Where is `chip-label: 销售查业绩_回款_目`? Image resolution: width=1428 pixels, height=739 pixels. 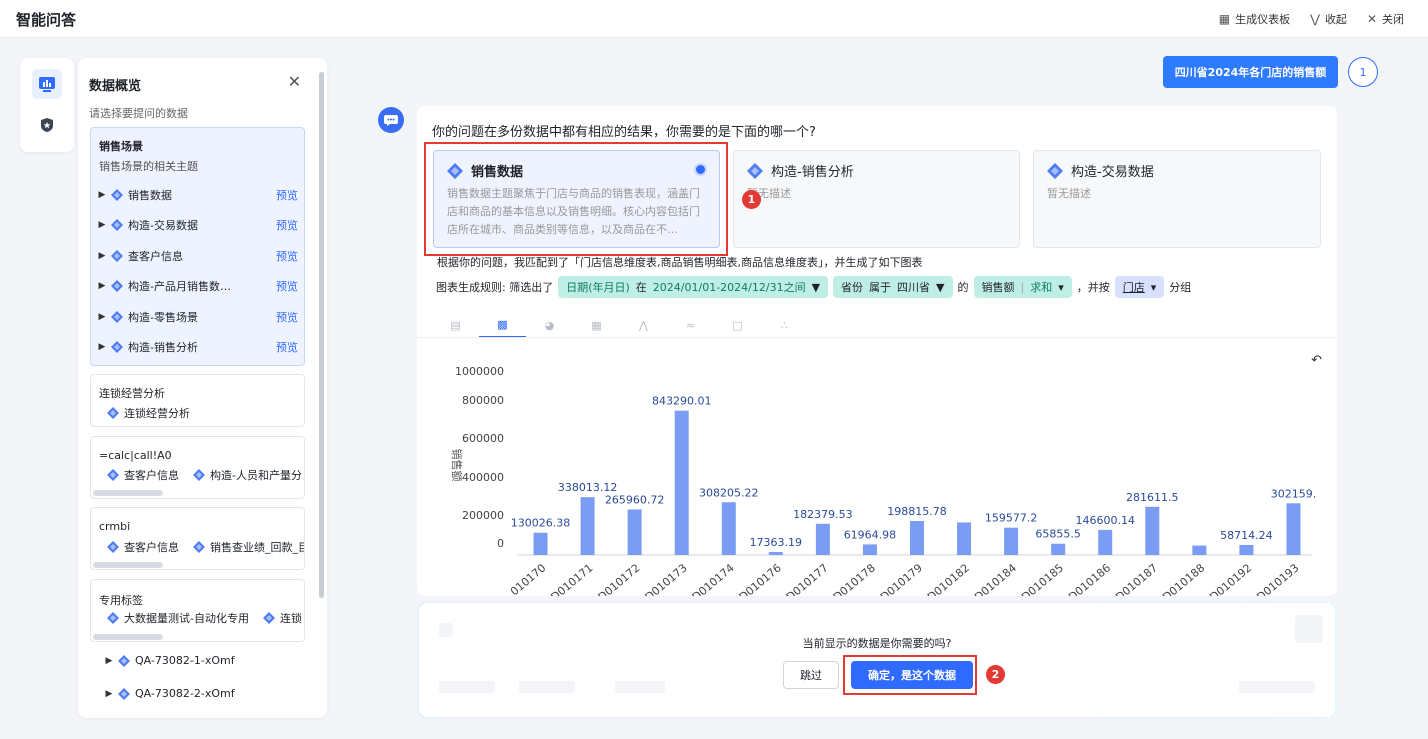 chip-label: 销售查业绩_回款_目 is located at coordinates (257, 547).